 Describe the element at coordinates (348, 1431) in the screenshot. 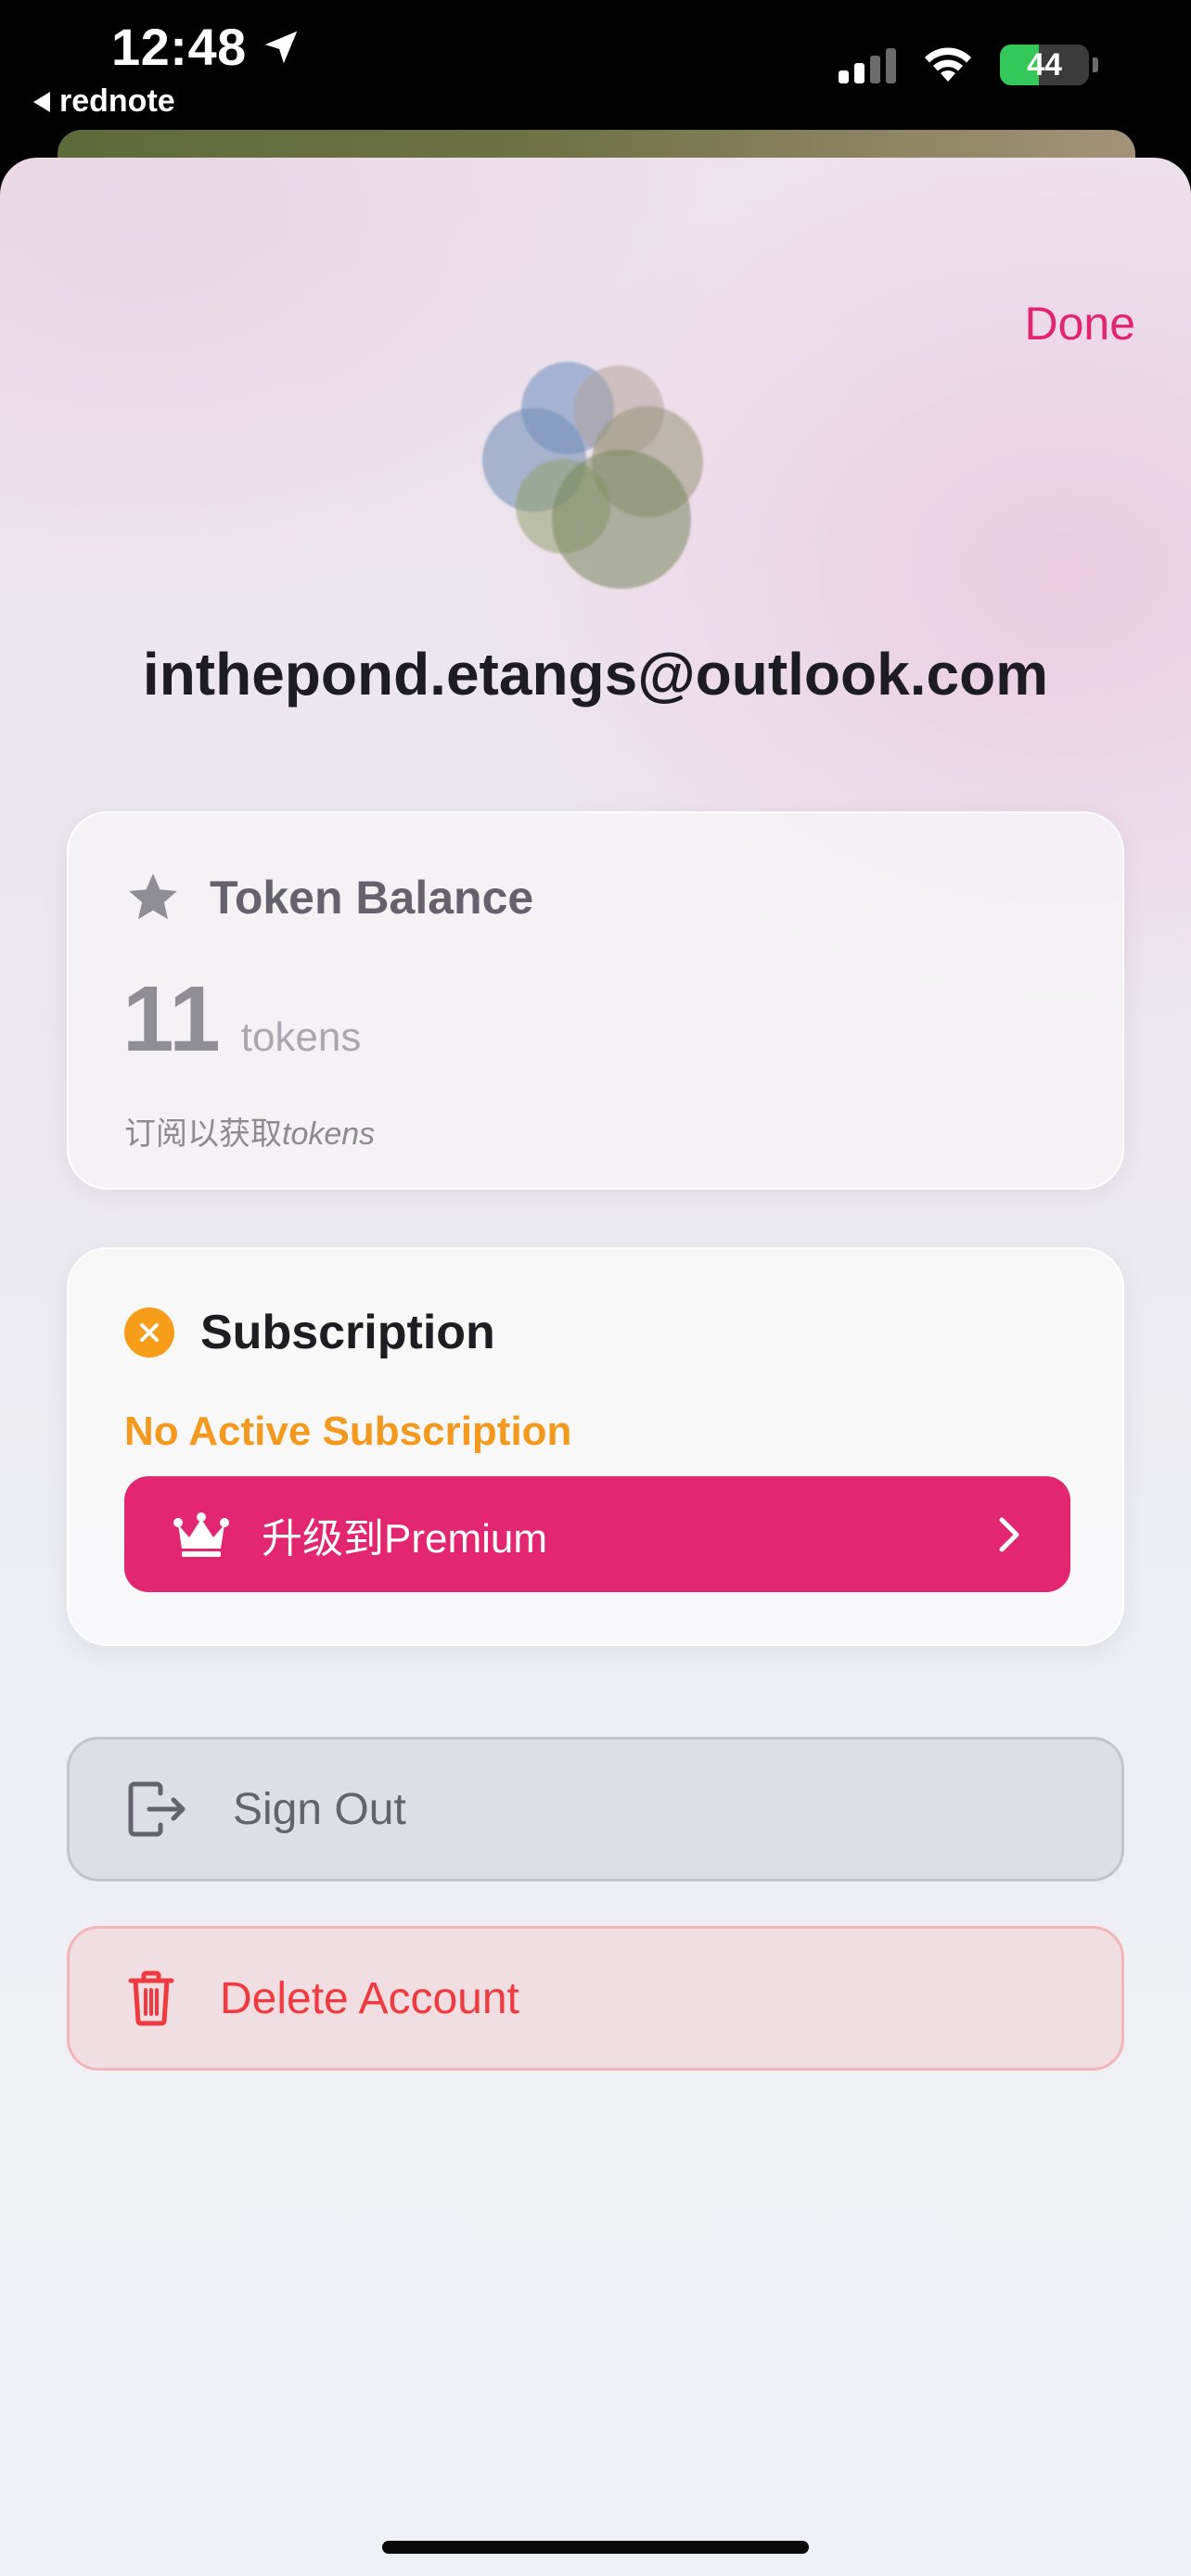

I see `subscription-status: No Active Subscription` at that location.